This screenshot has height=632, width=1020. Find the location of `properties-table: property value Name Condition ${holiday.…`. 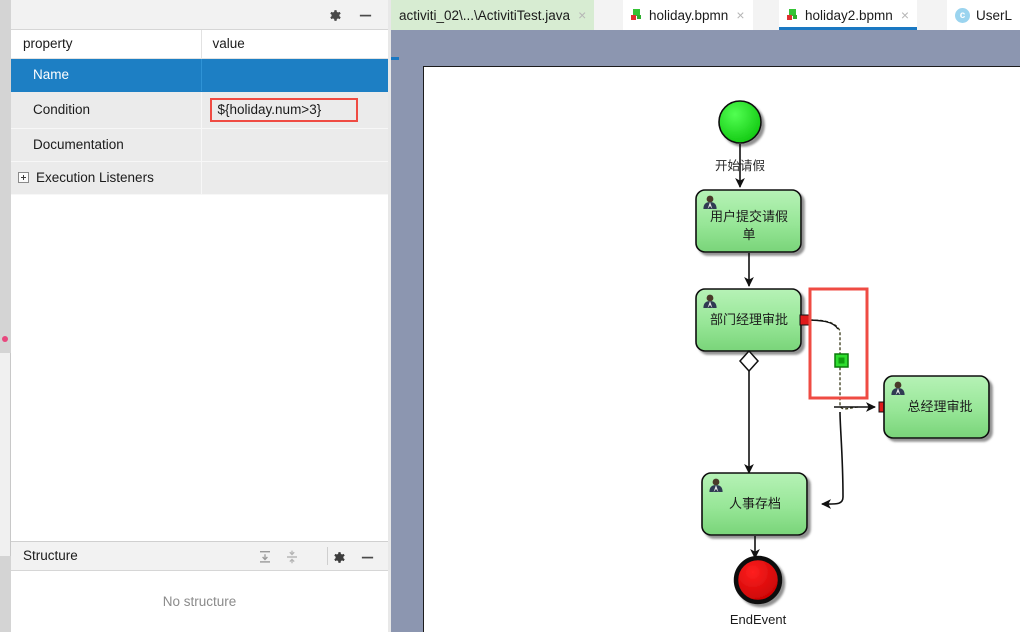

properties-table: property value Name Condition ${holiday.… is located at coordinates (199, 112).